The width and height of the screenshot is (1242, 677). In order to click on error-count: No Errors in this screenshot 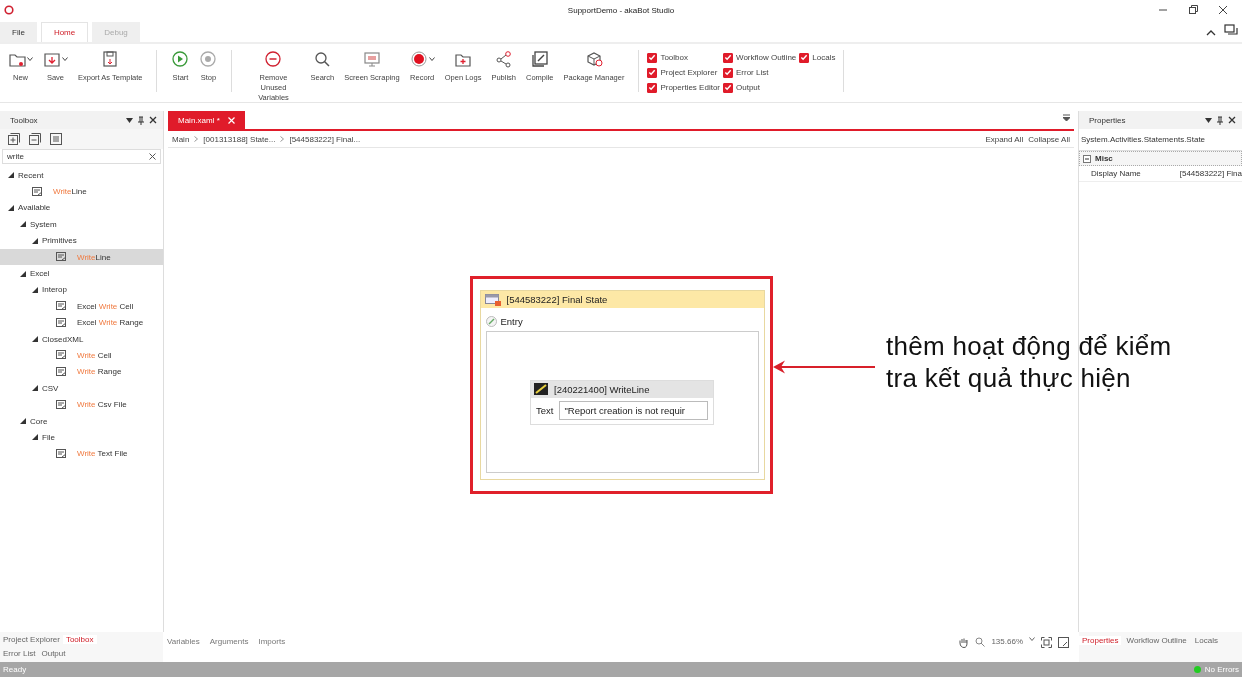, I will do `click(1221, 669)`.